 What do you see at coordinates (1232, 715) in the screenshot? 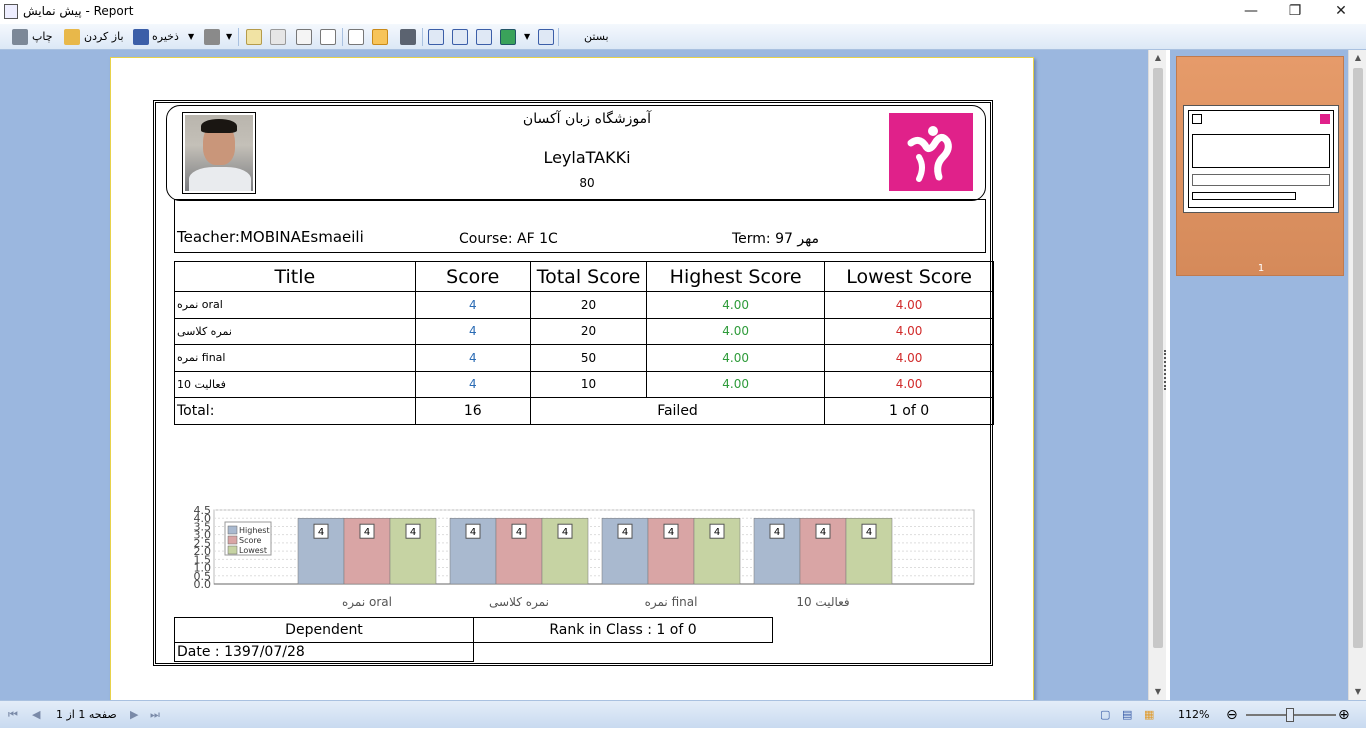
I see `zoom-out-icon: ⊖` at bounding box center [1232, 715].